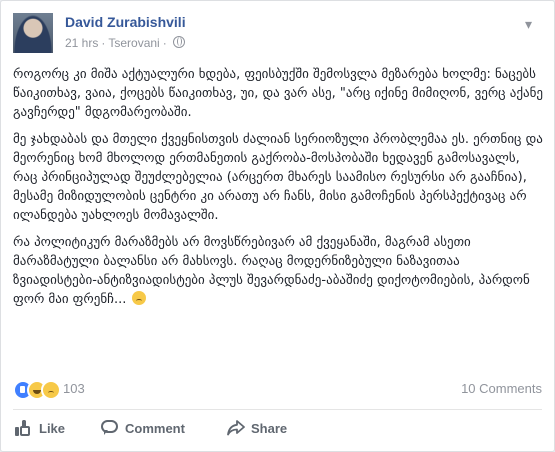  What do you see at coordinates (74, 388) in the screenshot?
I see `reactions-count: 103` at bounding box center [74, 388].